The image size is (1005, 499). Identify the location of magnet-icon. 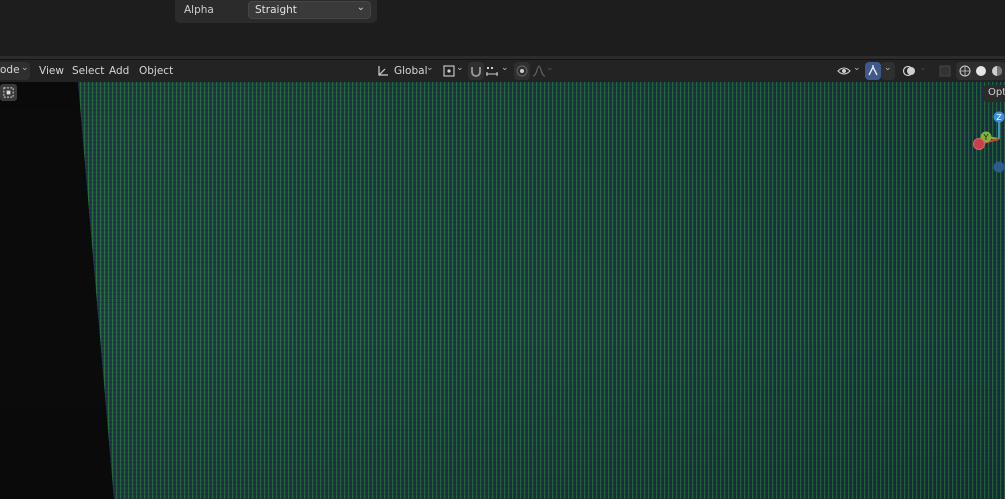
(476, 72).